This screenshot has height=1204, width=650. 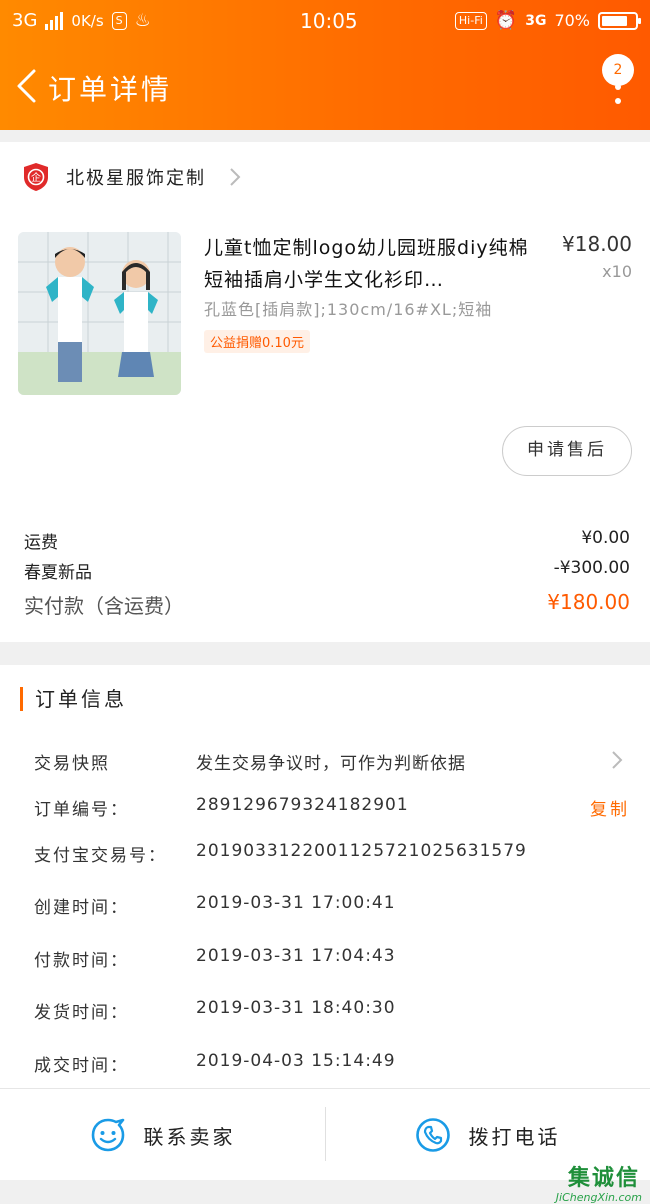 I want to click on more-vertical-icon, so click(x=618, y=94).